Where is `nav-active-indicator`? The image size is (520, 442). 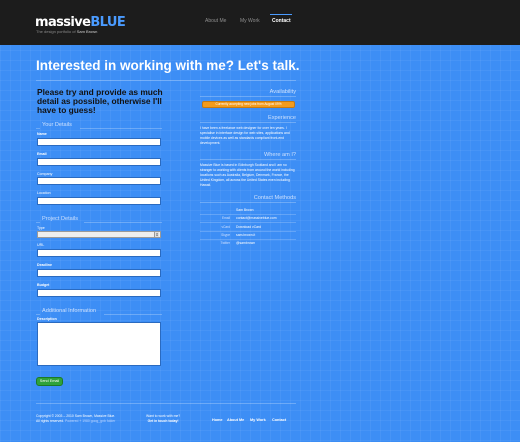
nav-active-indicator is located at coordinates (281, 14).